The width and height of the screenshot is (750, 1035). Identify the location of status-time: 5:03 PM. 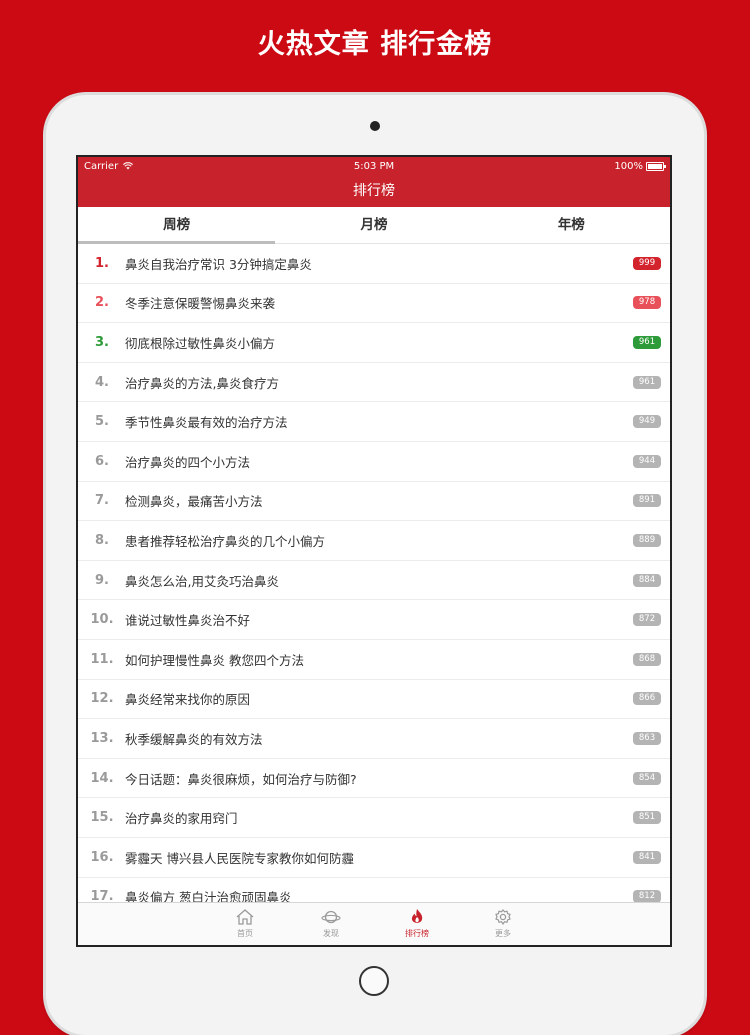
(374, 166).